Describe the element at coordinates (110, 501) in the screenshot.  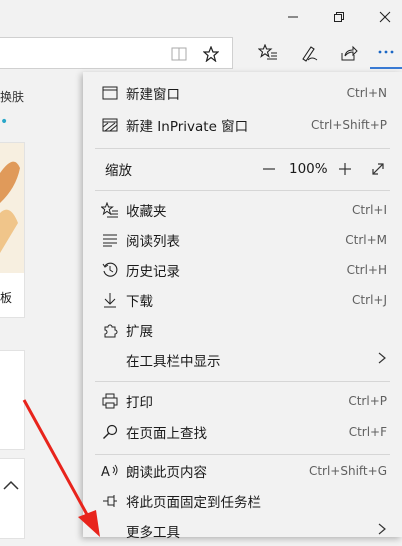
I see `pin-icon` at that location.